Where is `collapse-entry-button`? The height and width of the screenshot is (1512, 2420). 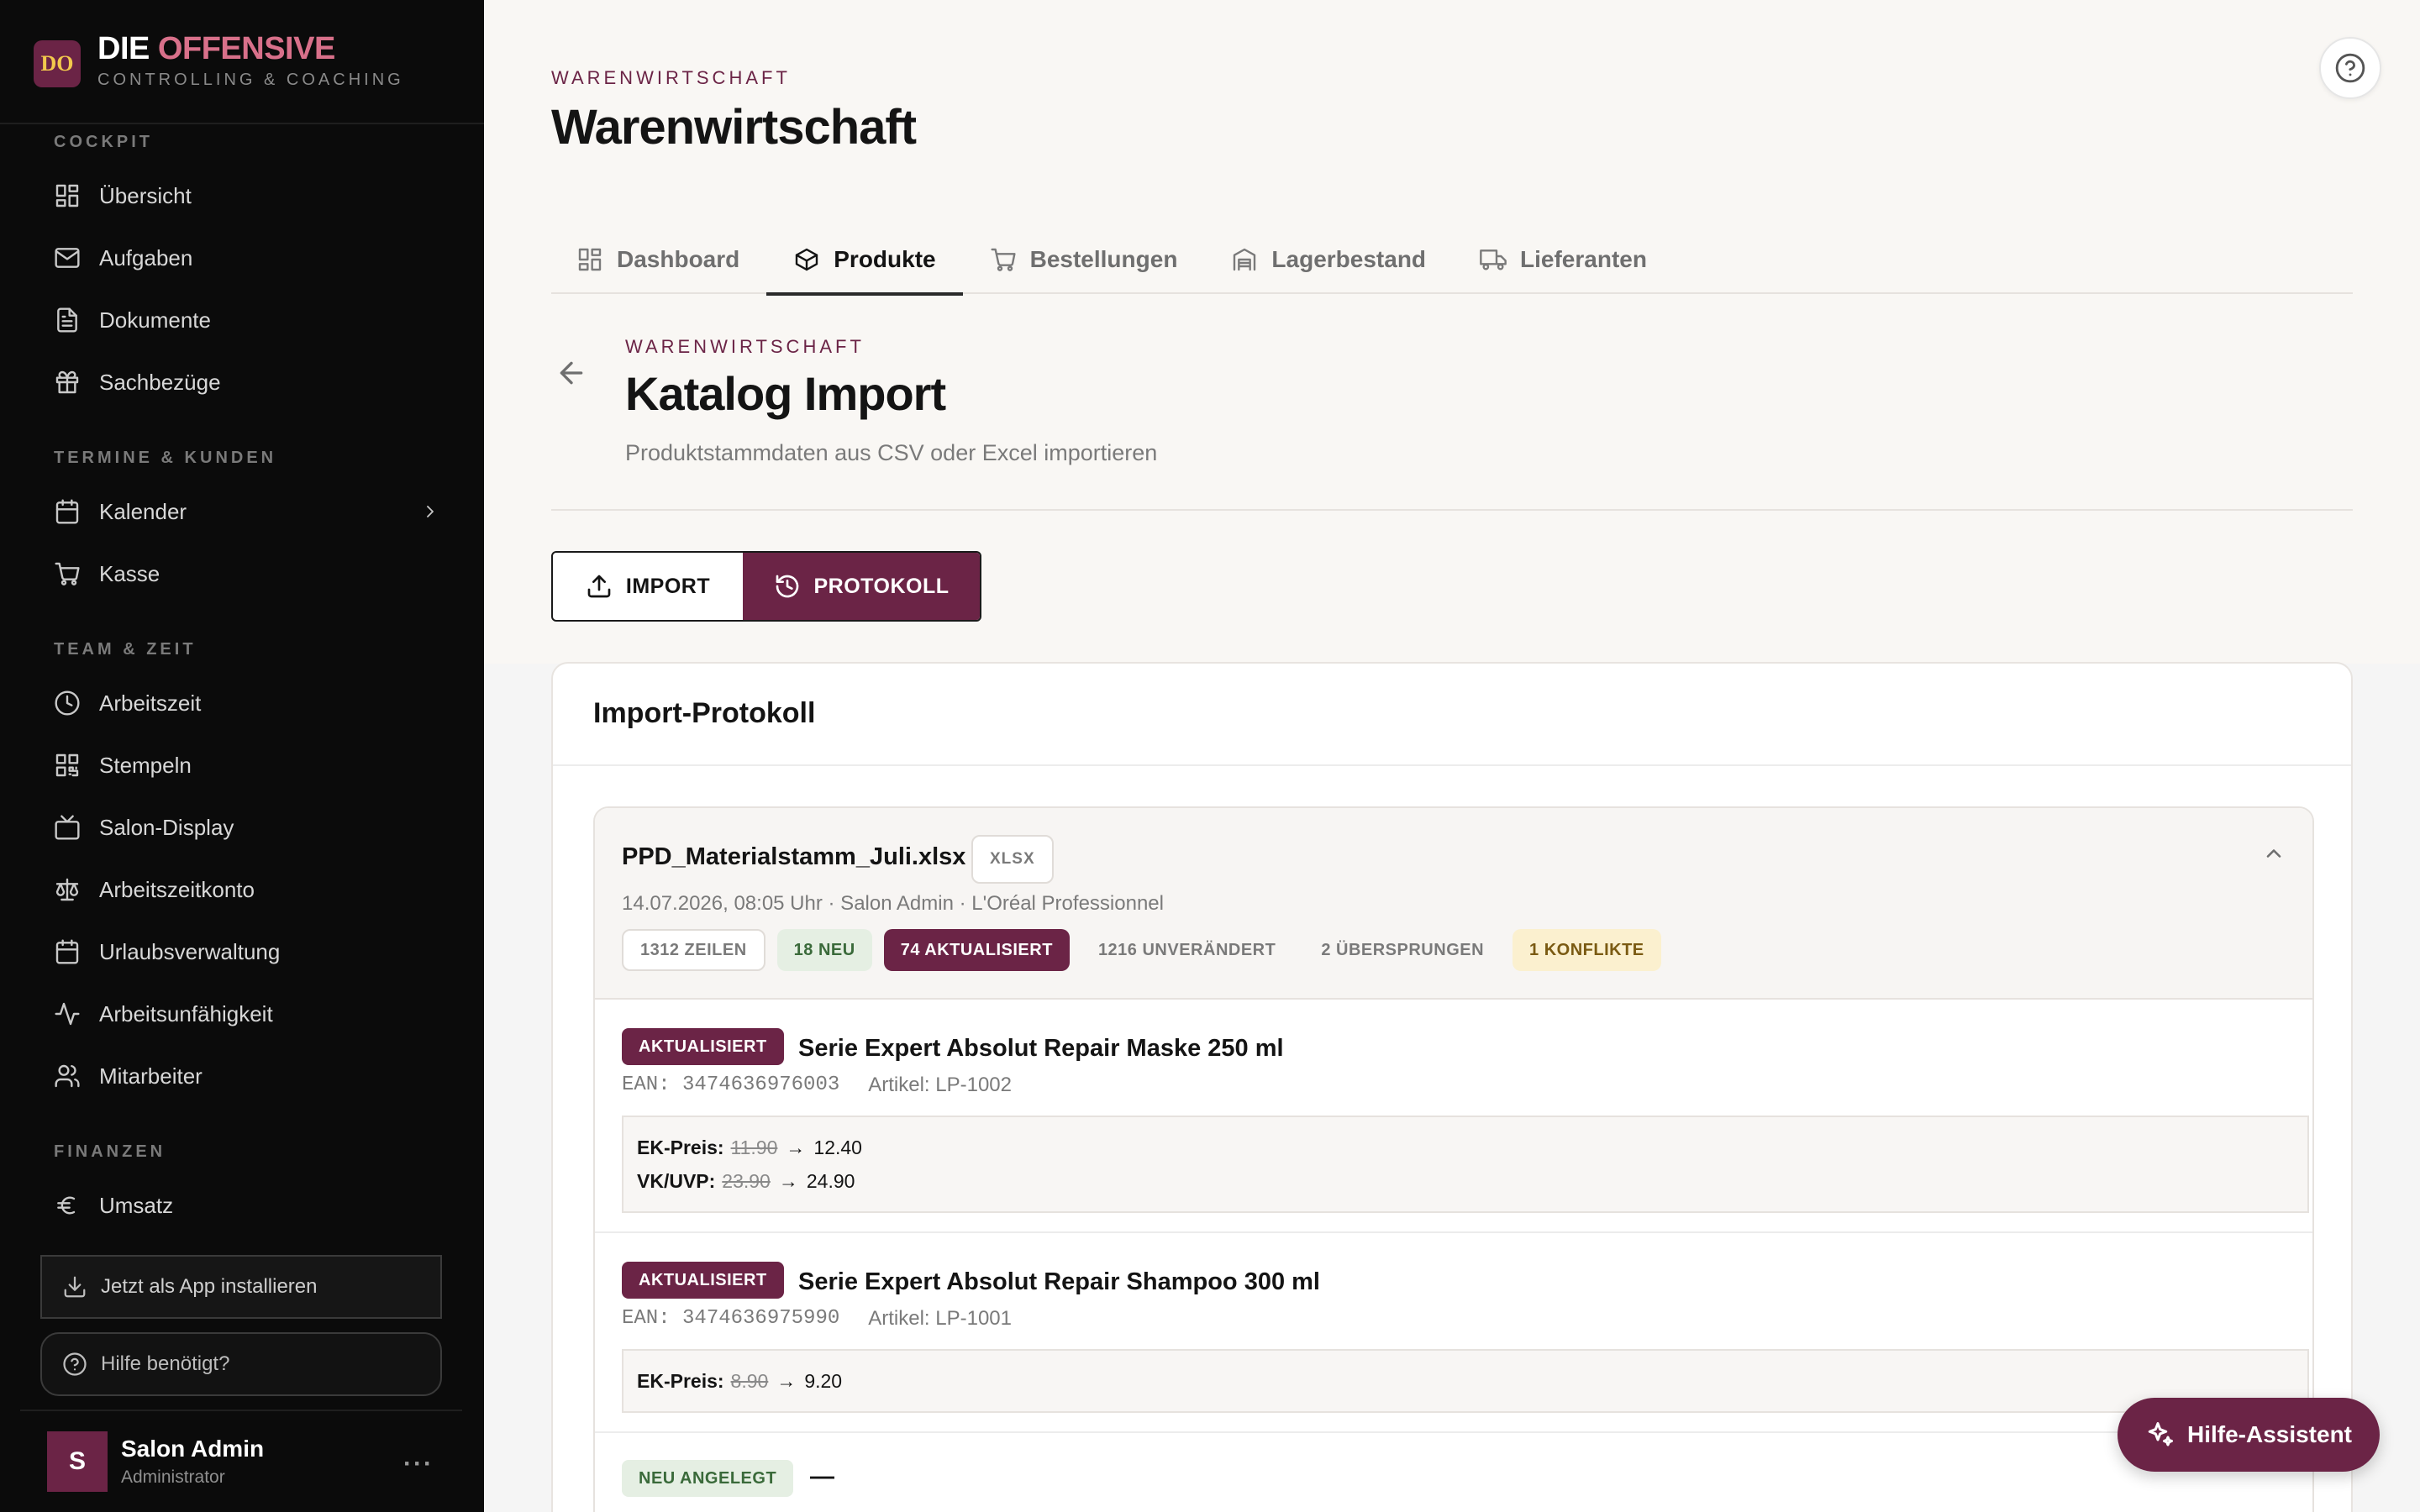
collapse-entry-button is located at coordinates (2274, 853).